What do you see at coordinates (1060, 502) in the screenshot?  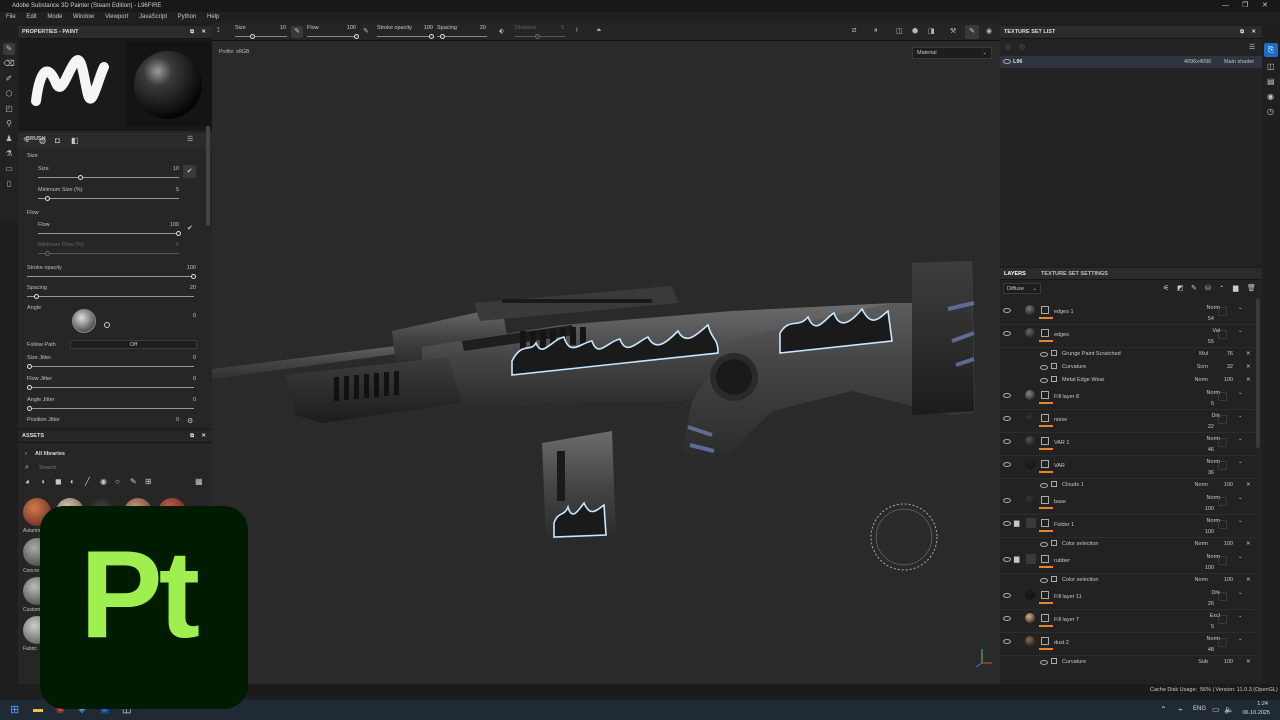 I see `layer-name: base` at bounding box center [1060, 502].